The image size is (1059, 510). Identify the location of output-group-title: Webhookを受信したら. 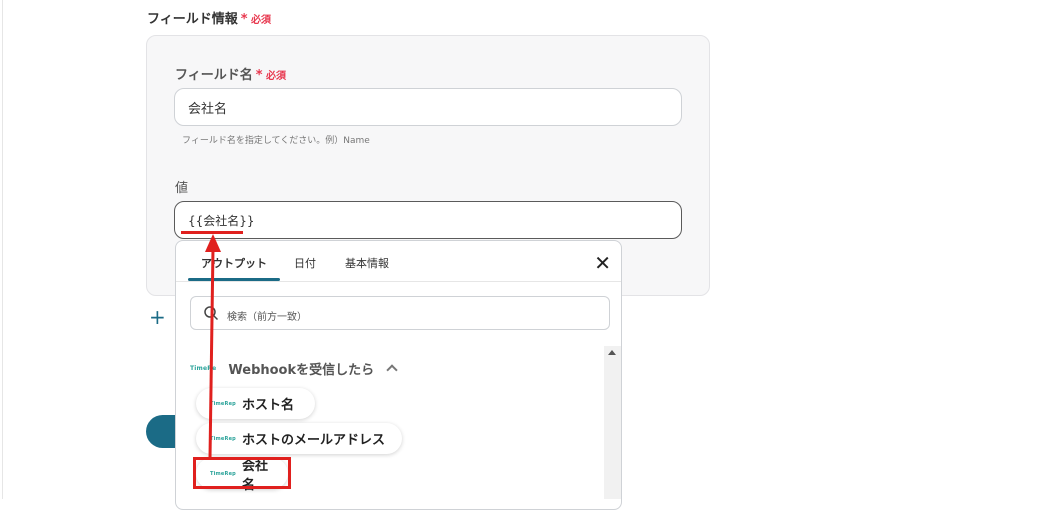
(301, 370).